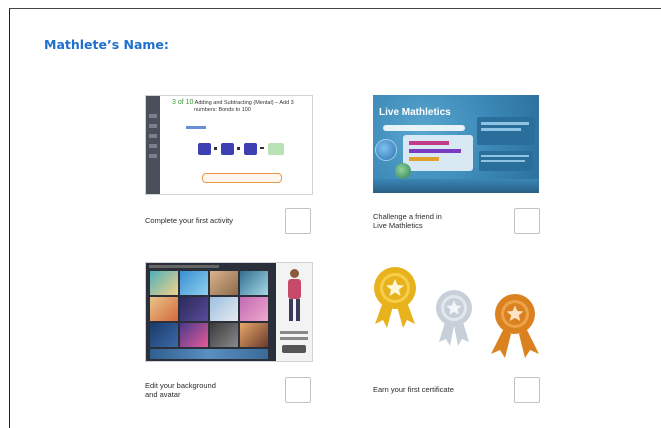 This screenshot has height=428, width=661. I want to click on globe-icon, so click(386, 150).